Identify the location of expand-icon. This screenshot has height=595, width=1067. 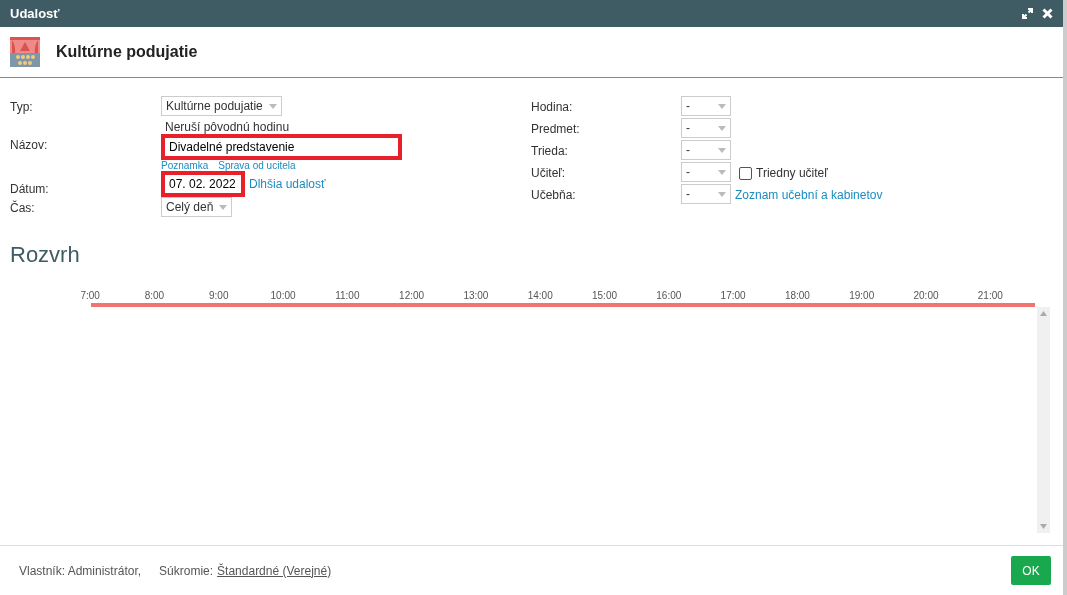
(1027, 13).